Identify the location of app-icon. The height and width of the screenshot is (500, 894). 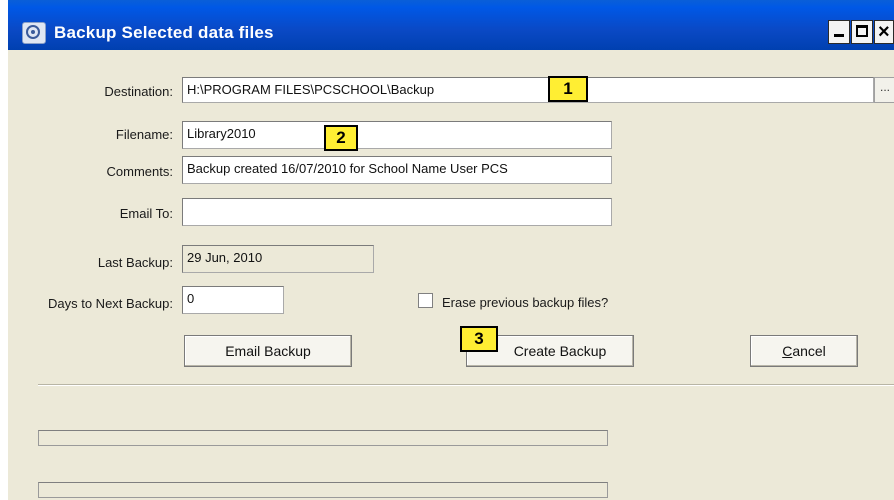
(34, 33).